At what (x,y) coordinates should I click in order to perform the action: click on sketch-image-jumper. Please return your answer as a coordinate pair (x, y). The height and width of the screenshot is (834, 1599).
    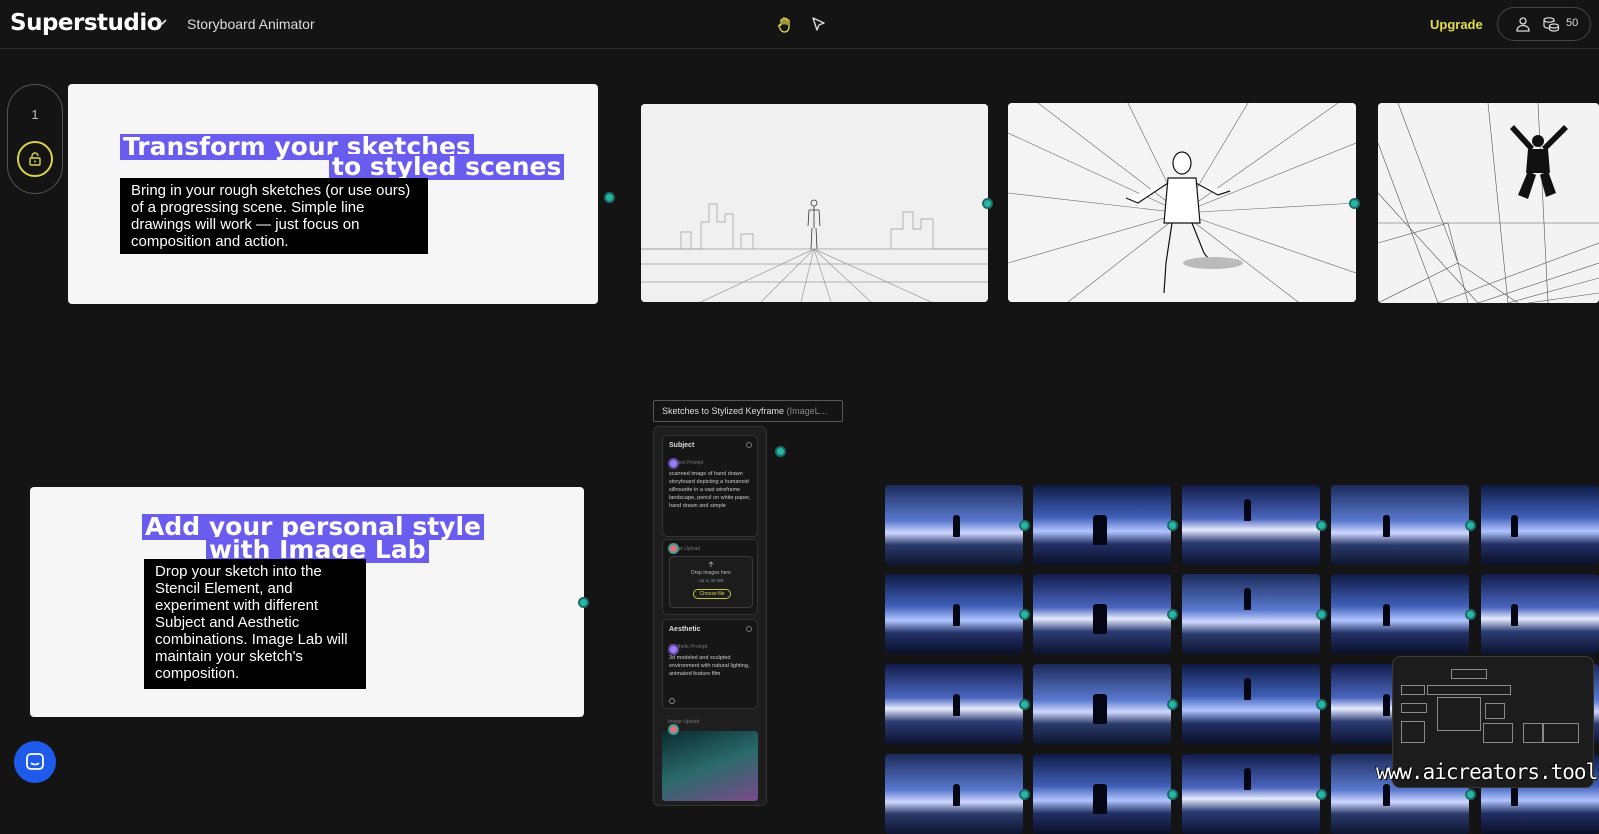
    Looking at the image, I should click on (1488, 203).